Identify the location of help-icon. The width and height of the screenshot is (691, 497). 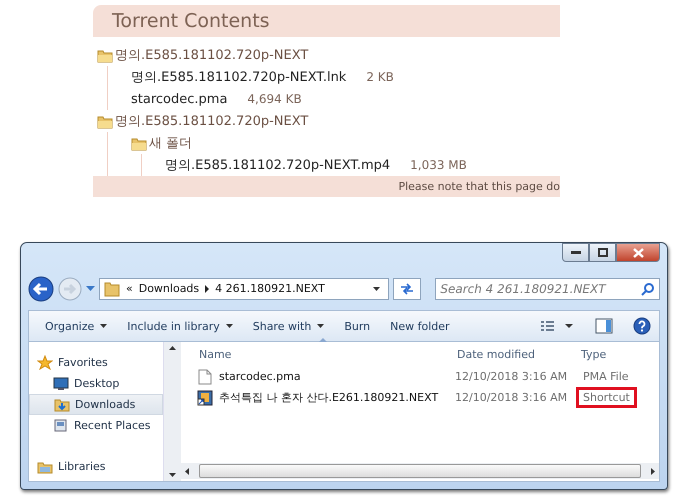
(642, 326).